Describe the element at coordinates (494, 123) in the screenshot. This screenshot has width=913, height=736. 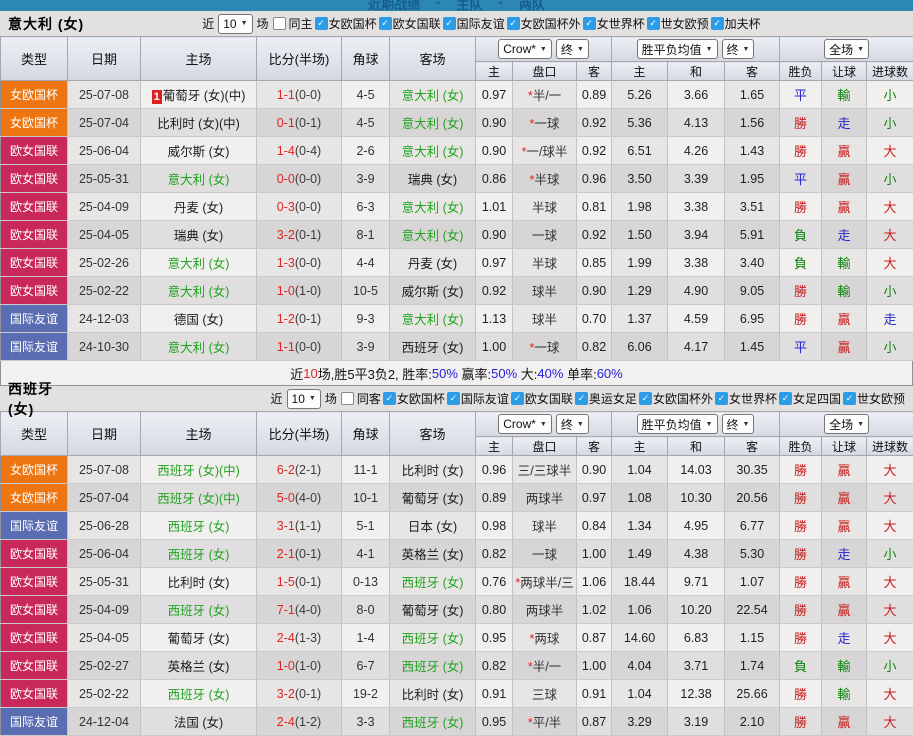
I see `handicap-home-odds: 0.90` at that location.